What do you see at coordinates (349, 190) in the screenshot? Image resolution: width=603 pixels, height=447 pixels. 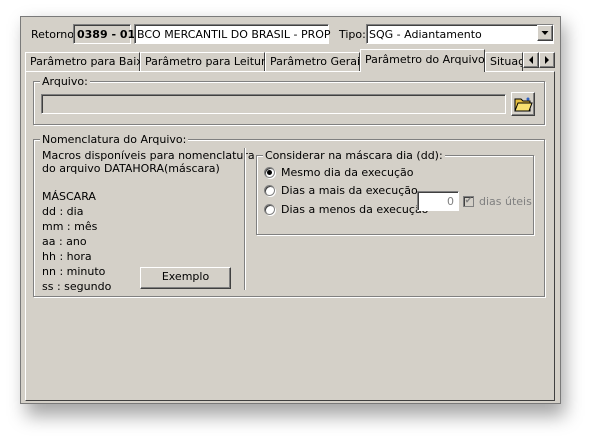 I see `radio-dias-mais-label: Dias a mais da execução` at bounding box center [349, 190].